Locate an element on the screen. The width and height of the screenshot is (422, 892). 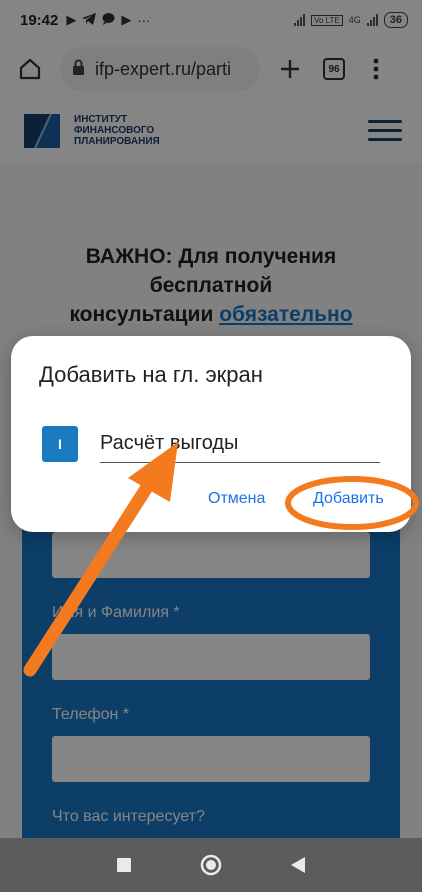
square-icon is located at coordinates (123, 865).